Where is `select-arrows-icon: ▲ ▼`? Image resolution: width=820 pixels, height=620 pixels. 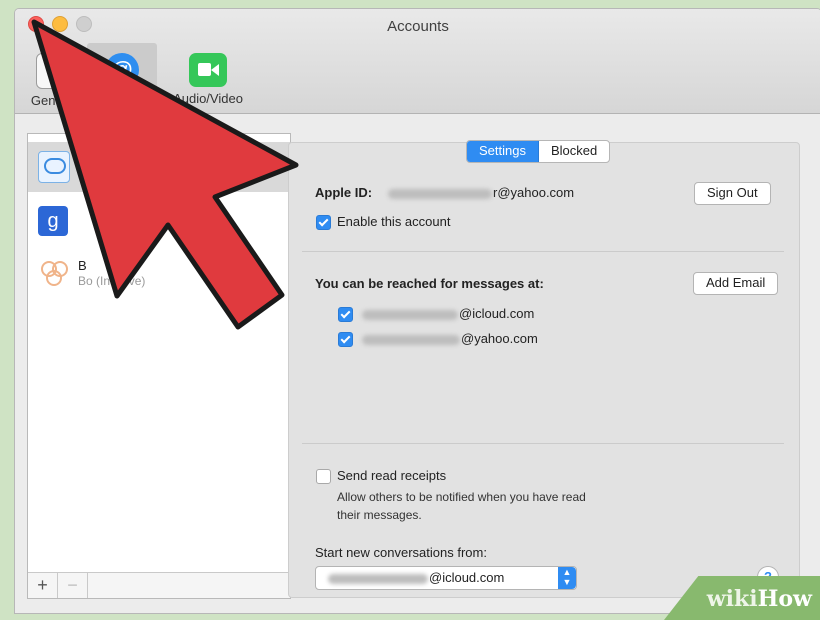 select-arrows-icon: ▲ ▼ is located at coordinates (567, 578).